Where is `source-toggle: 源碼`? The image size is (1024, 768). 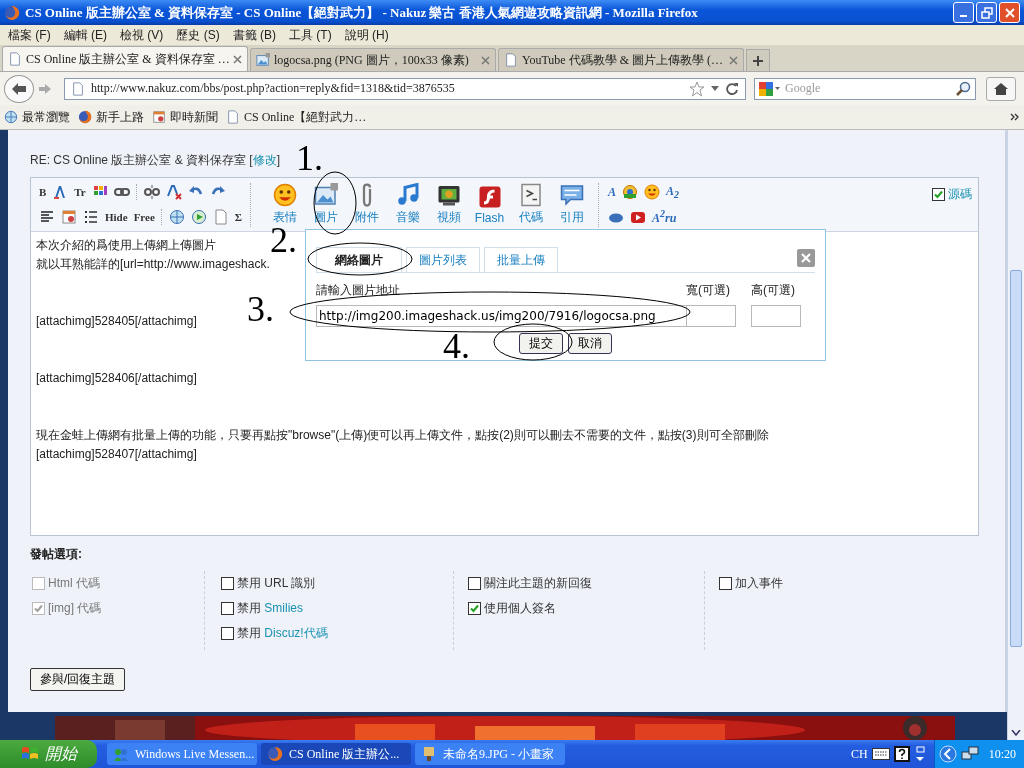 source-toggle: 源碼 is located at coordinates (952, 194).